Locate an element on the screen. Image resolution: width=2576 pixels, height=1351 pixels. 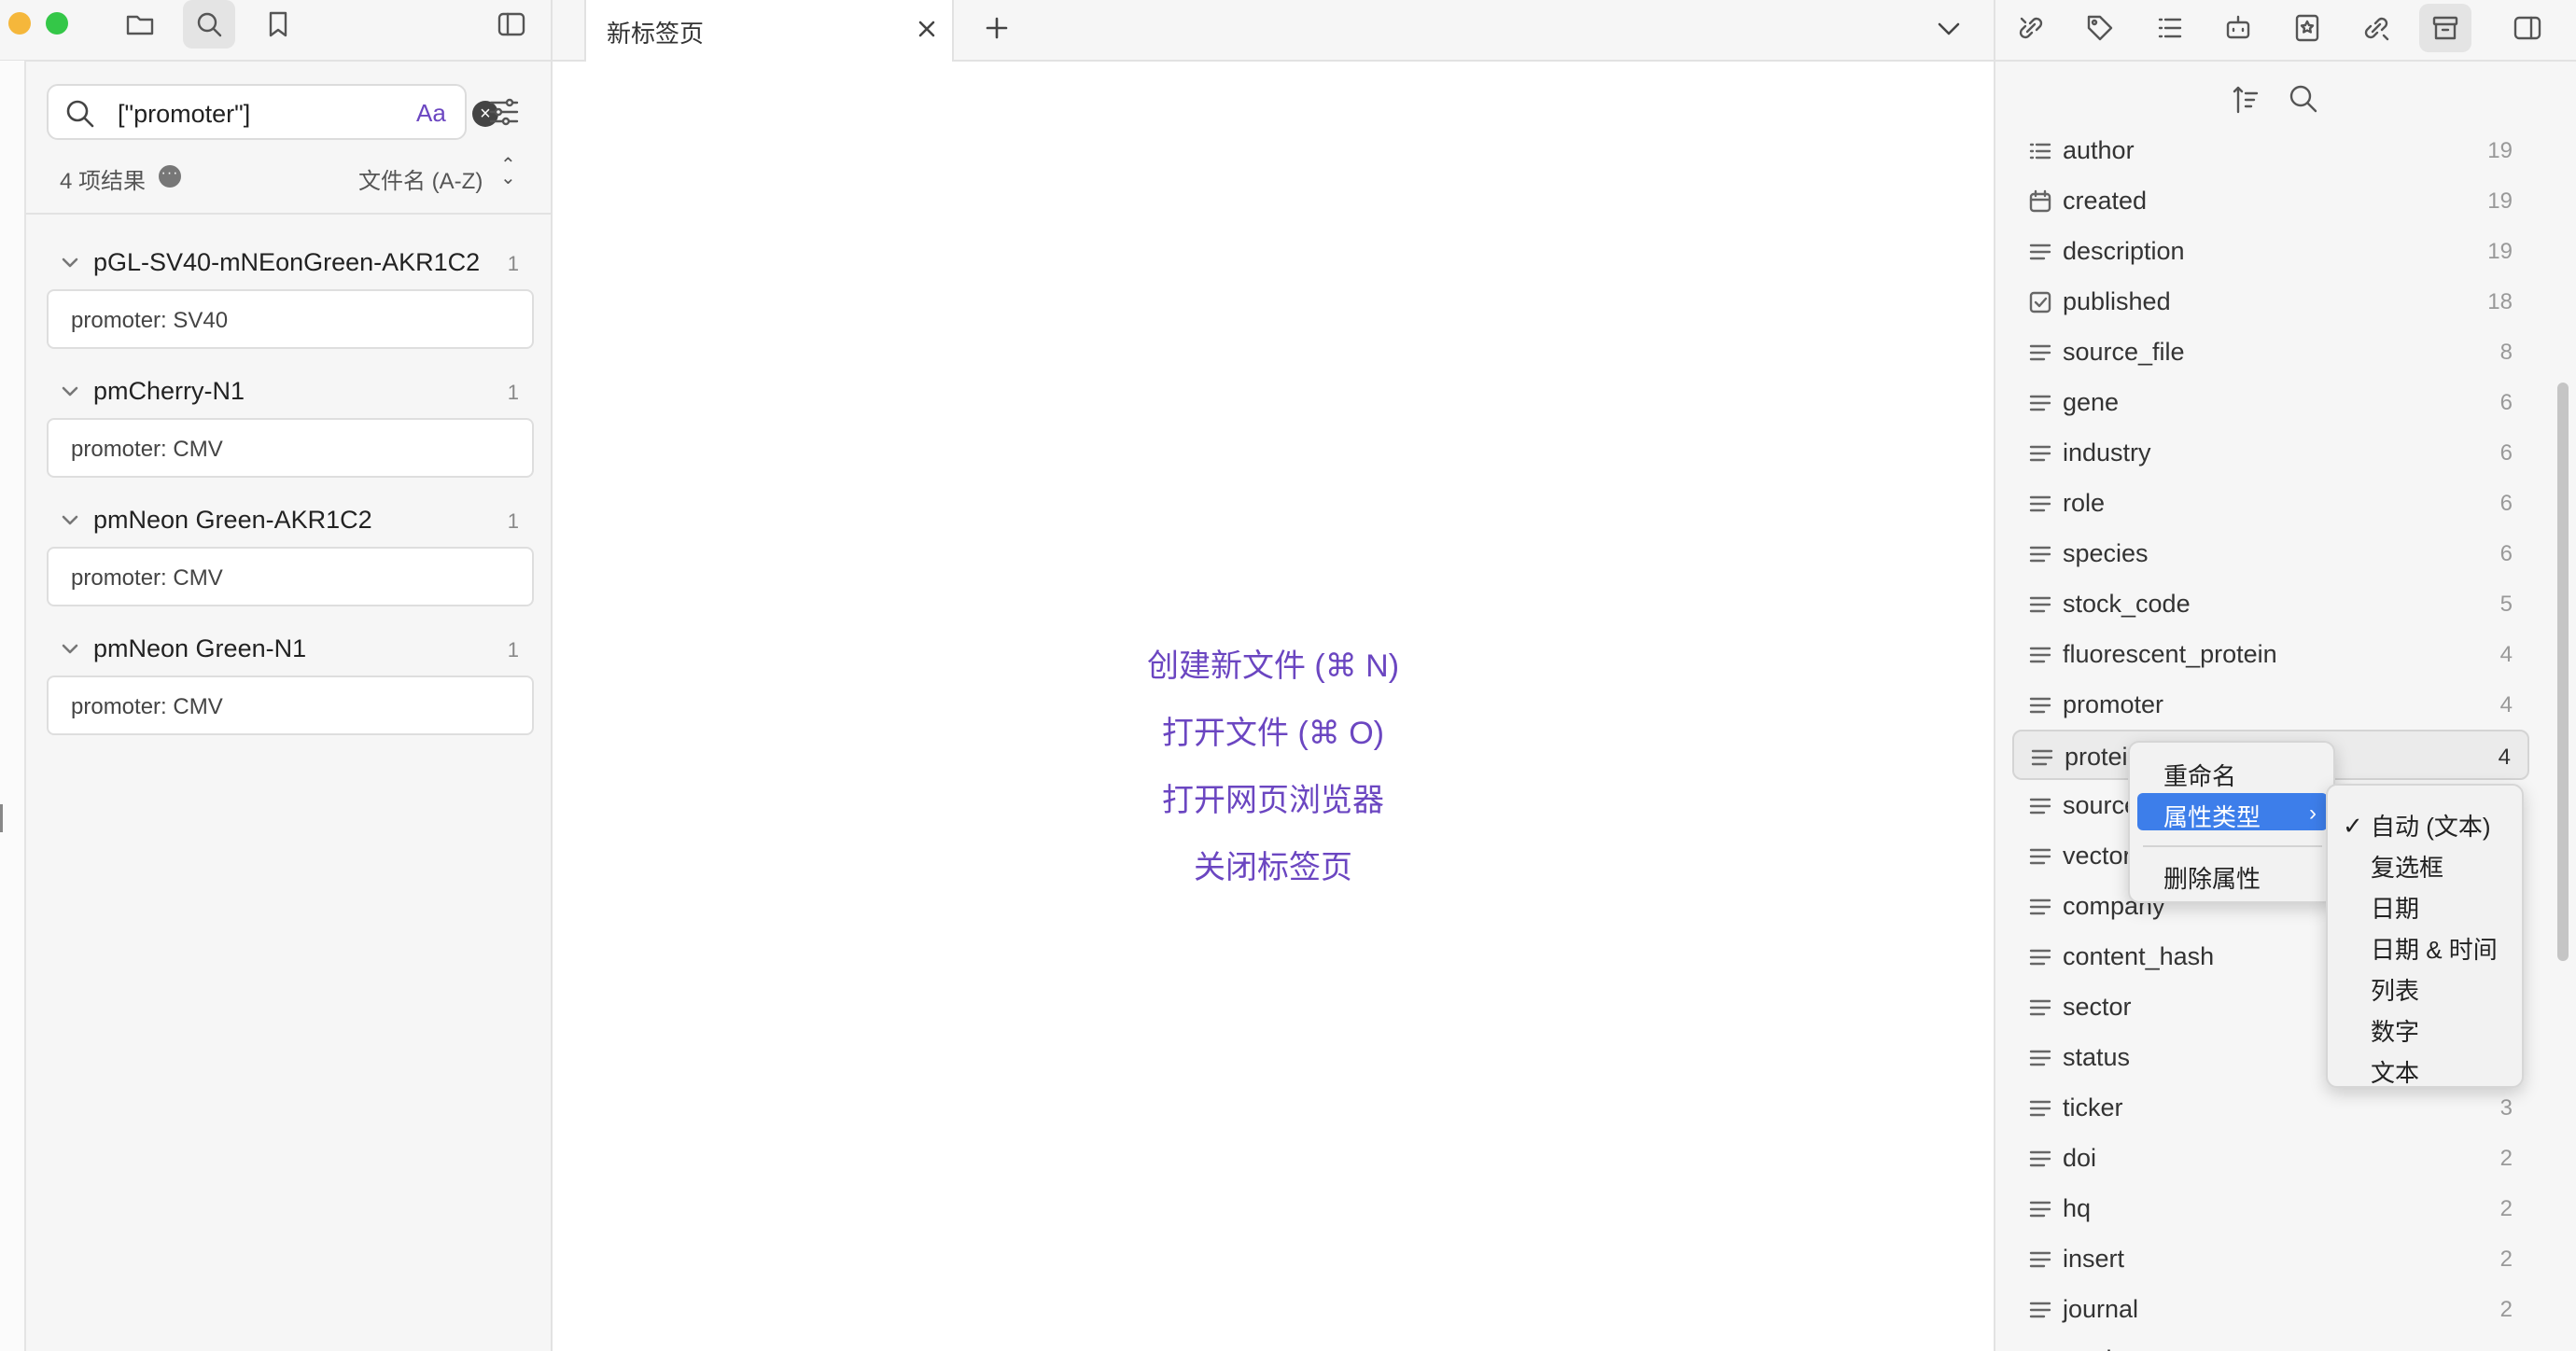
property-count: 2 is located at coordinates (2506, 1260).